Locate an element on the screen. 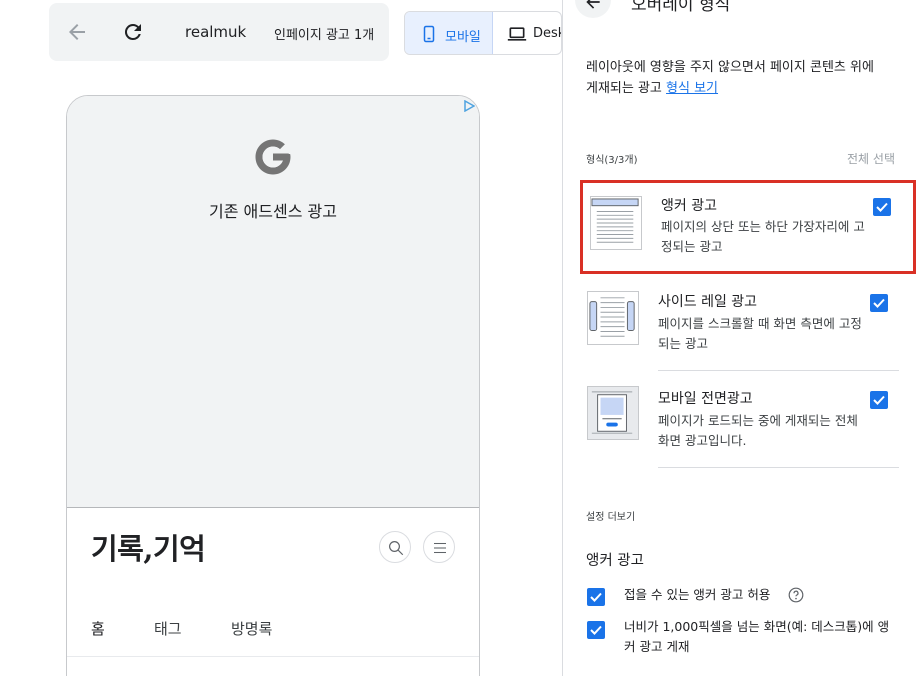  more-settings-label: 설정 더보기 is located at coordinates (611, 517).